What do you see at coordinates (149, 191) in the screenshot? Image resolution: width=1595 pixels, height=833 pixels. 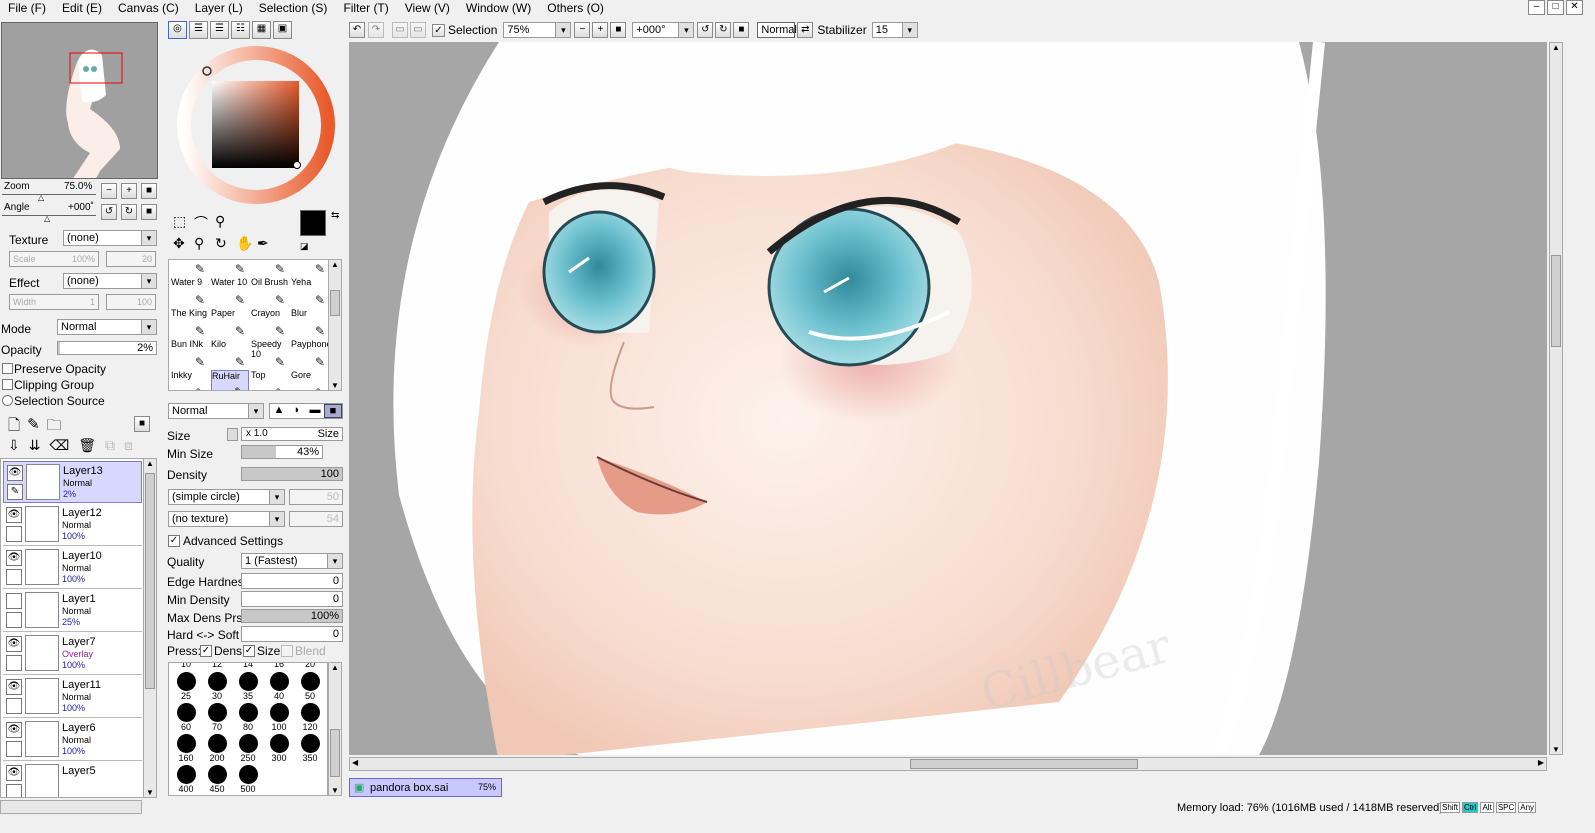 I see `nav-zoom-reset-button: ■` at bounding box center [149, 191].